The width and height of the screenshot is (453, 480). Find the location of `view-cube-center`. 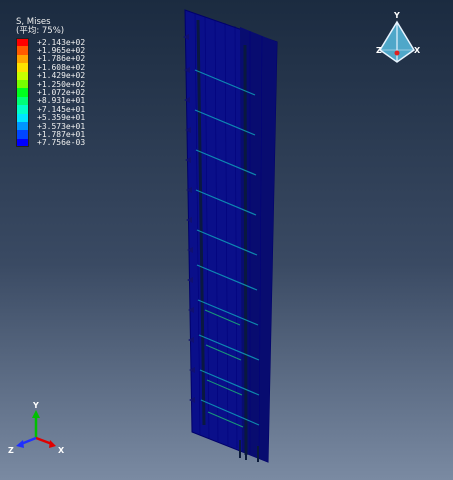

view-cube-center is located at coordinates (397, 53).